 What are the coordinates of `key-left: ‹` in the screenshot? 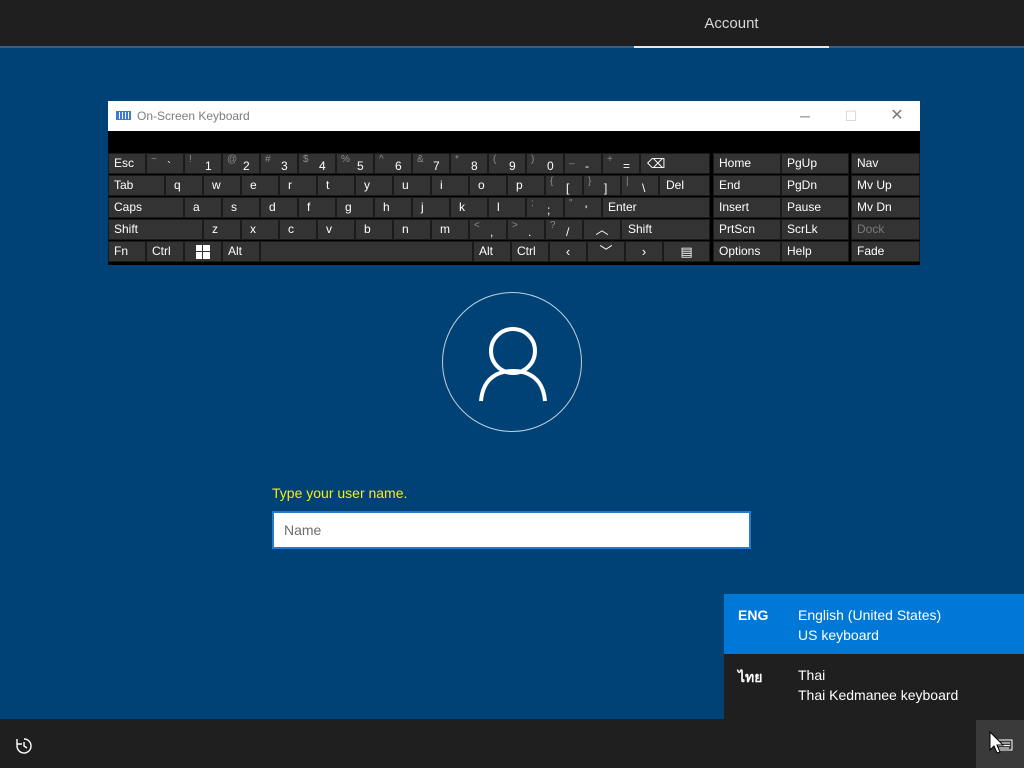 It's located at (568, 251).